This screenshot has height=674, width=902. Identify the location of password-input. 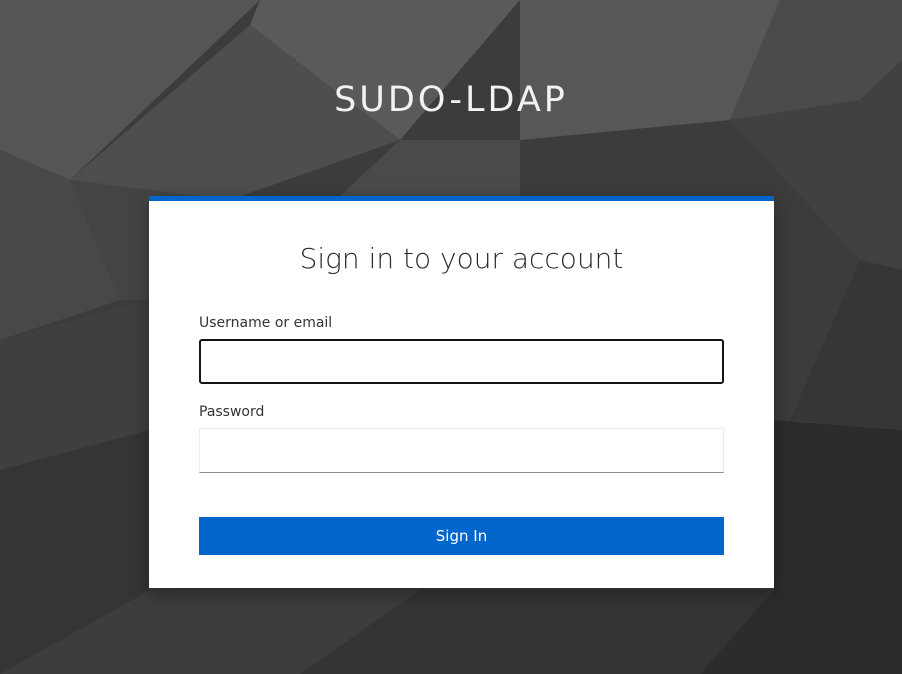
(461, 450).